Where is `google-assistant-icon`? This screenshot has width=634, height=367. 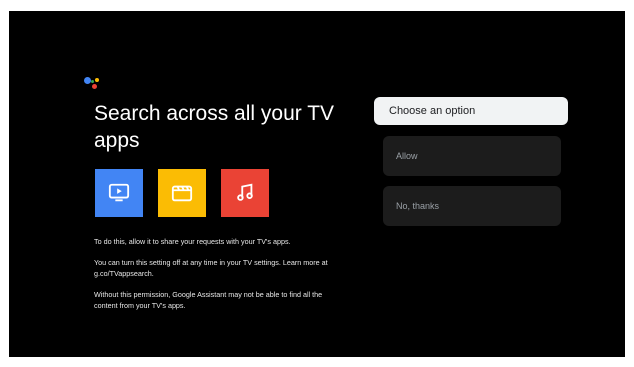 google-assistant-icon is located at coordinates (92, 84).